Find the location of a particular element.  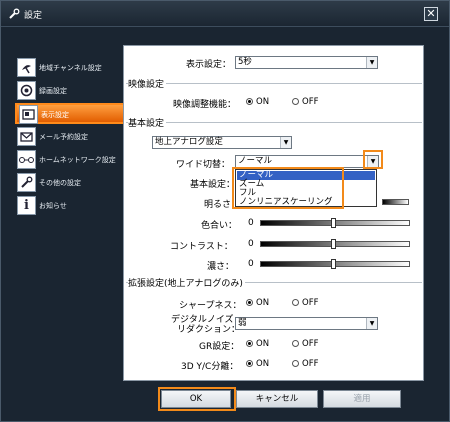

basic-setting-label: 基本設定： is located at coordinates (213, 185).